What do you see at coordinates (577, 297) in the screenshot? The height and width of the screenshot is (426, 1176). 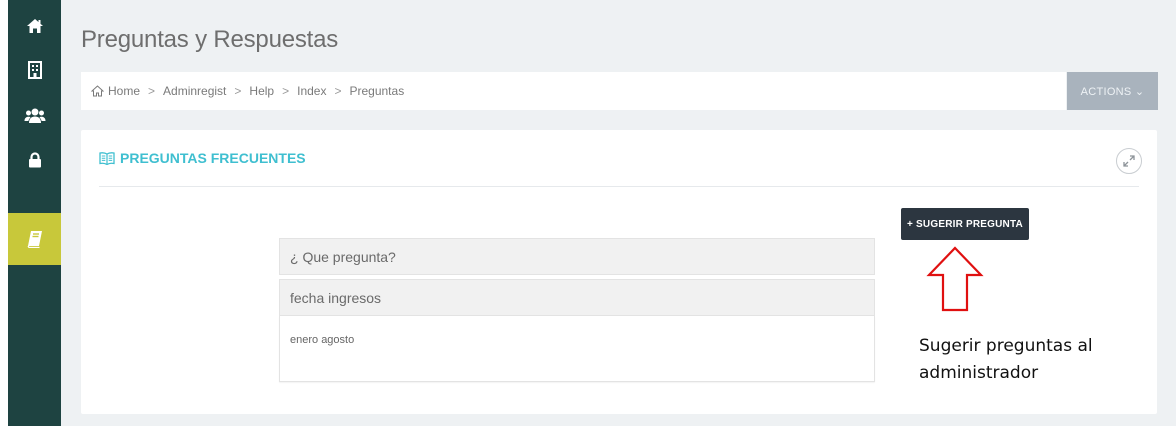 I see `faq-question-2: fecha ingresos` at bounding box center [577, 297].